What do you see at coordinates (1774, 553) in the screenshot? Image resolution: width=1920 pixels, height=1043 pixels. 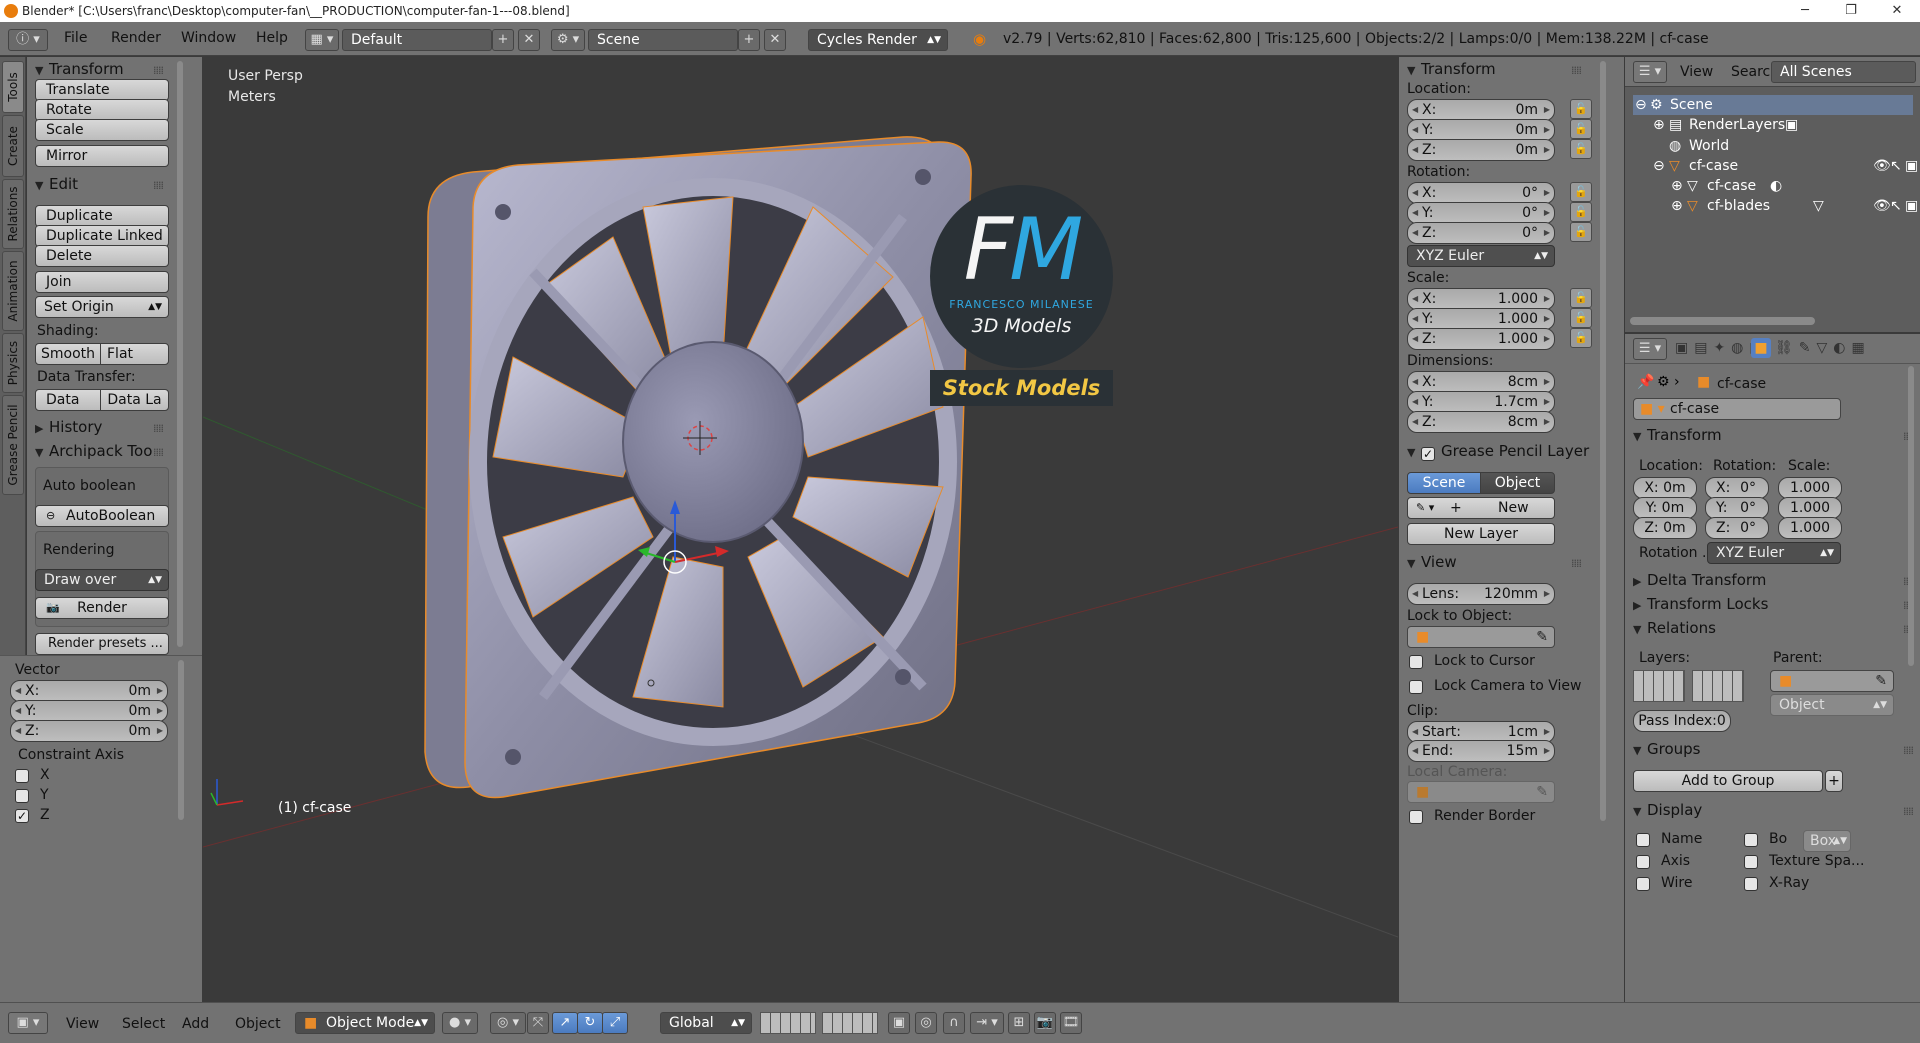 I see `props-rotation-mode-dropdown: XYZ Euler ▲▼` at bounding box center [1774, 553].